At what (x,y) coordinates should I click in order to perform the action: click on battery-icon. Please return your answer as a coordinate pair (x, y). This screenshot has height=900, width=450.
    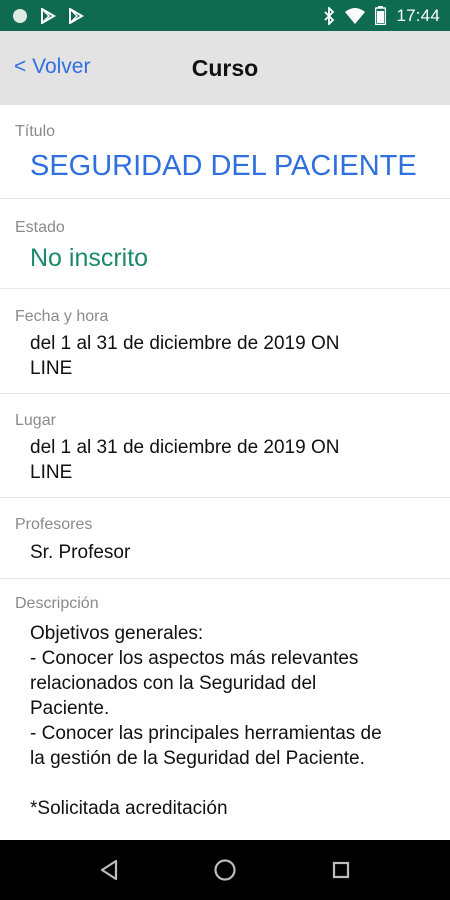
    Looking at the image, I should click on (381, 15).